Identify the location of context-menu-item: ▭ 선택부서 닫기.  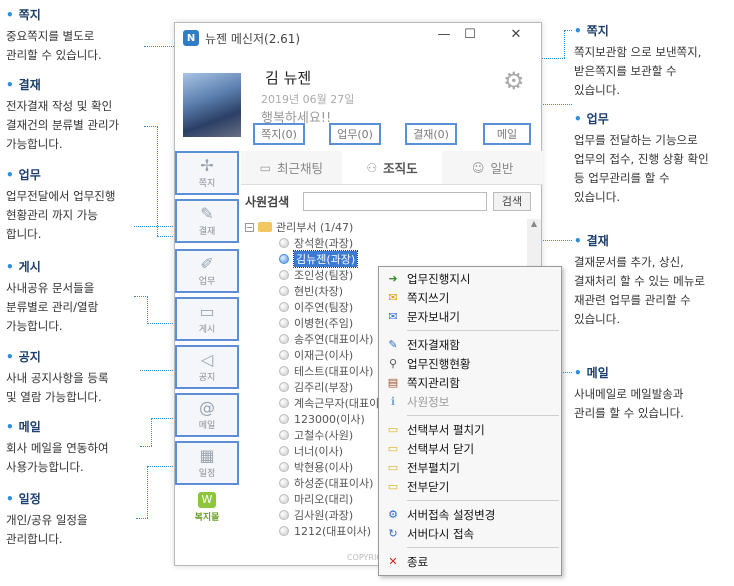
(470, 448).